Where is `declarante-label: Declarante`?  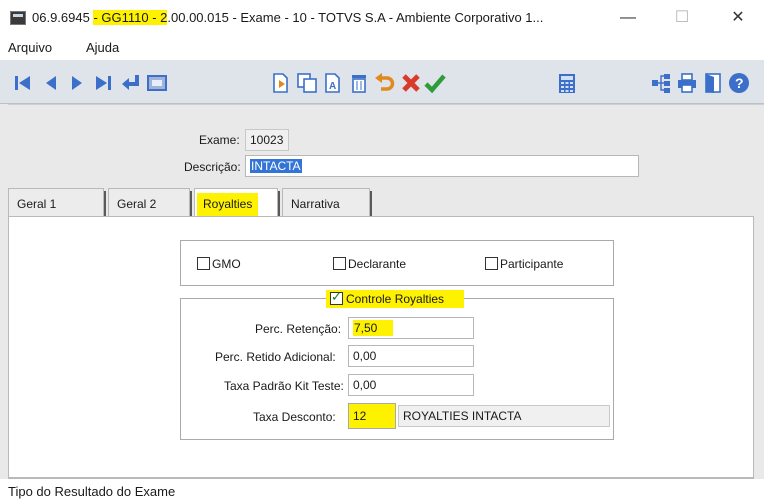
declarante-label: Declarante is located at coordinates (377, 264).